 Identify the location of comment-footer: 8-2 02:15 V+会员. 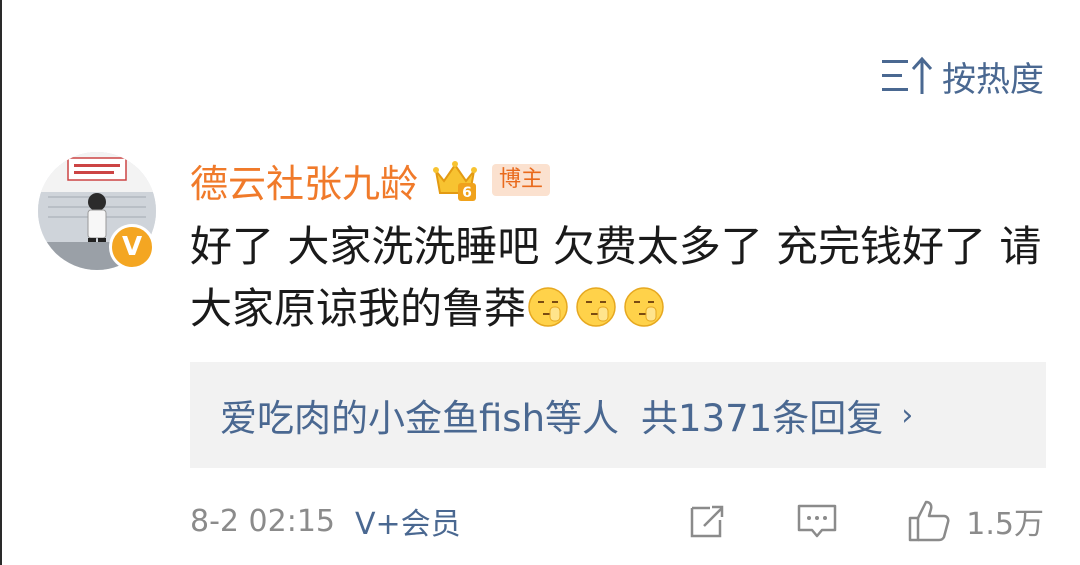
(325, 521).